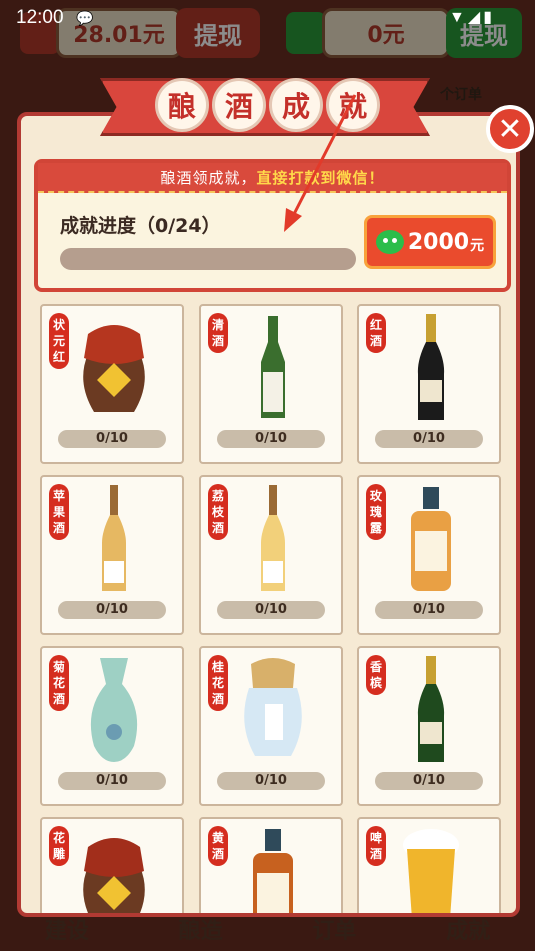  What do you see at coordinates (182, 105) in the screenshot?
I see `title-char: 酿` at bounding box center [182, 105].